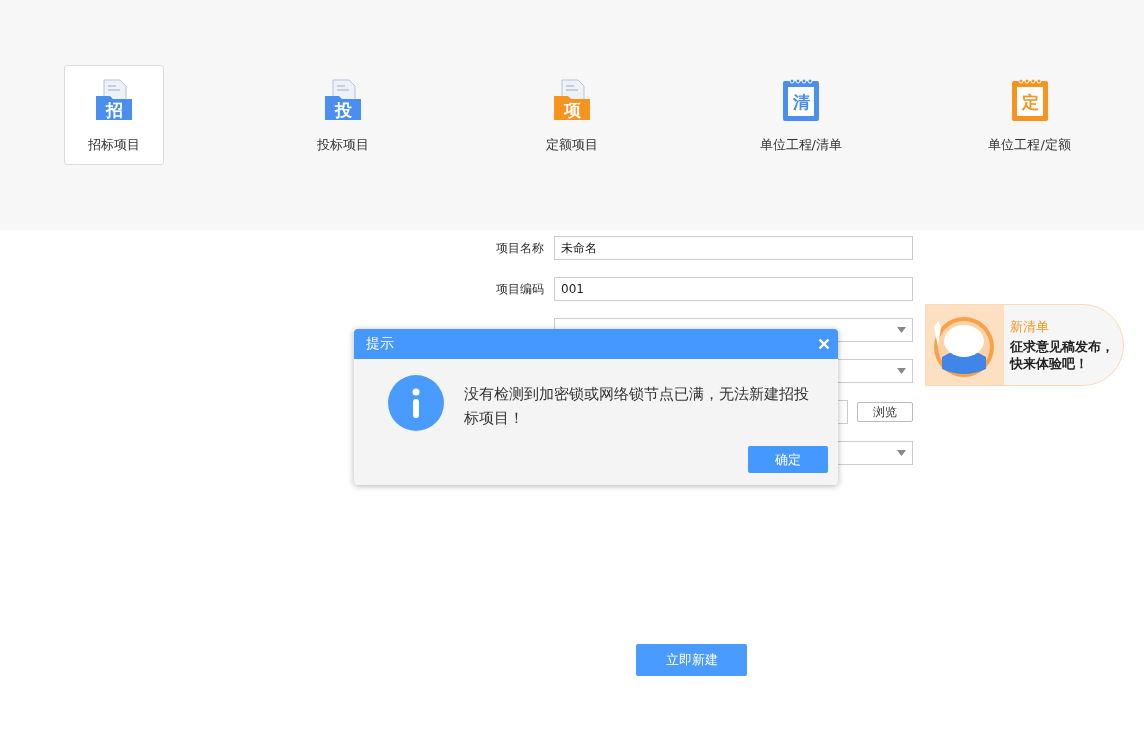 This screenshot has width=1144, height=755. Describe the element at coordinates (885, 412) in the screenshot. I see `browse-button: 浏览` at that location.